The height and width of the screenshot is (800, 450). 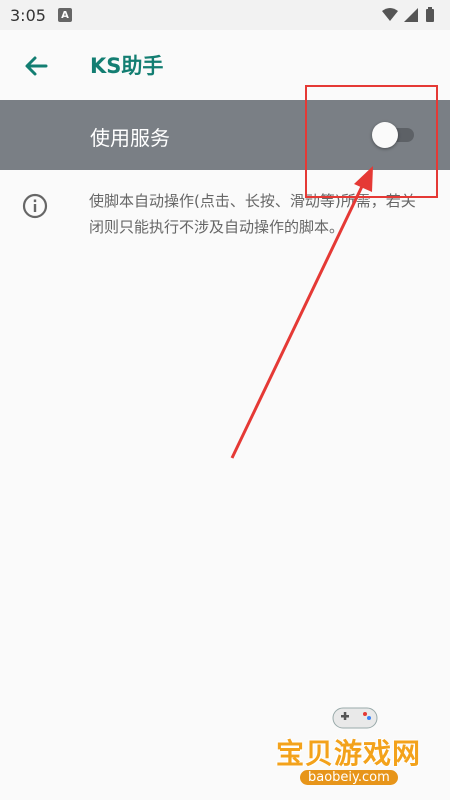 I want to click on status-icons, so click(x=410, y=15).